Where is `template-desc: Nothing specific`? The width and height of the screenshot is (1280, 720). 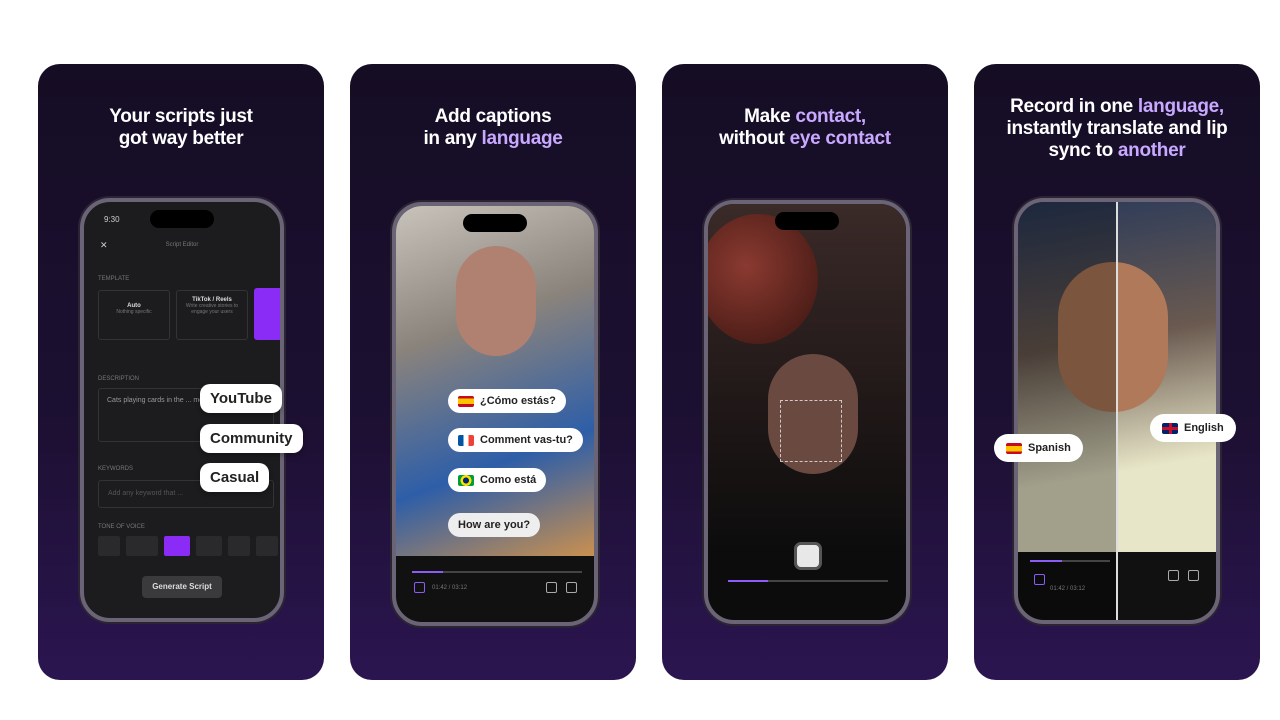 template-desc: Nothing specific is located at coordinates (134, 312).